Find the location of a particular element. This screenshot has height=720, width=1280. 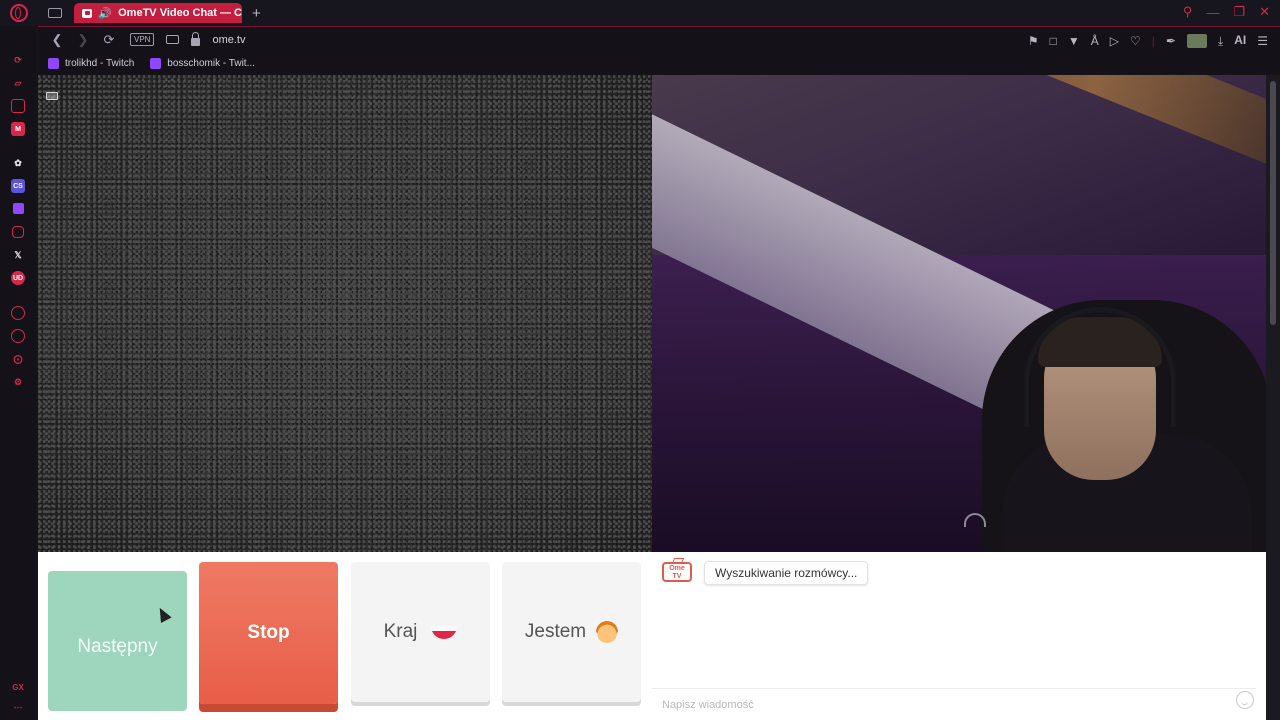

lock-icon is located at coordinates (196, 38).